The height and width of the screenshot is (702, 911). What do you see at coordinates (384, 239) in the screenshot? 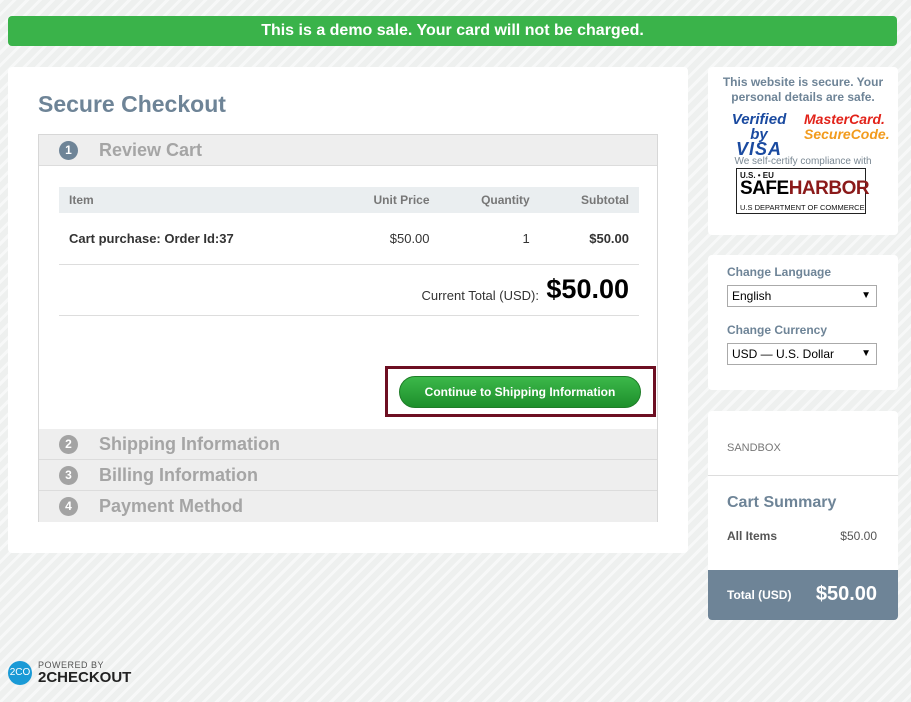
I see `cell-unit-price: $50.00` at bounding box center [384, 239].